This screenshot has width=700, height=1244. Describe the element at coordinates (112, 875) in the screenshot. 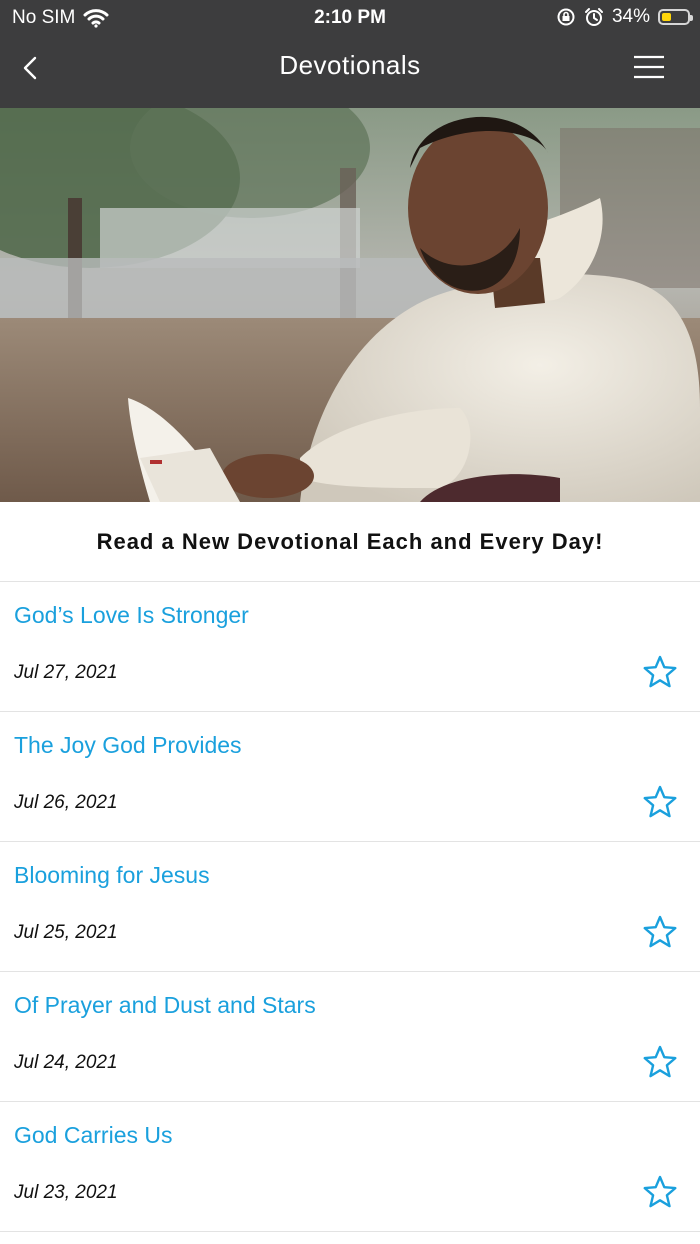

I see `devotional-title: Blooming for Jesus` at that location.